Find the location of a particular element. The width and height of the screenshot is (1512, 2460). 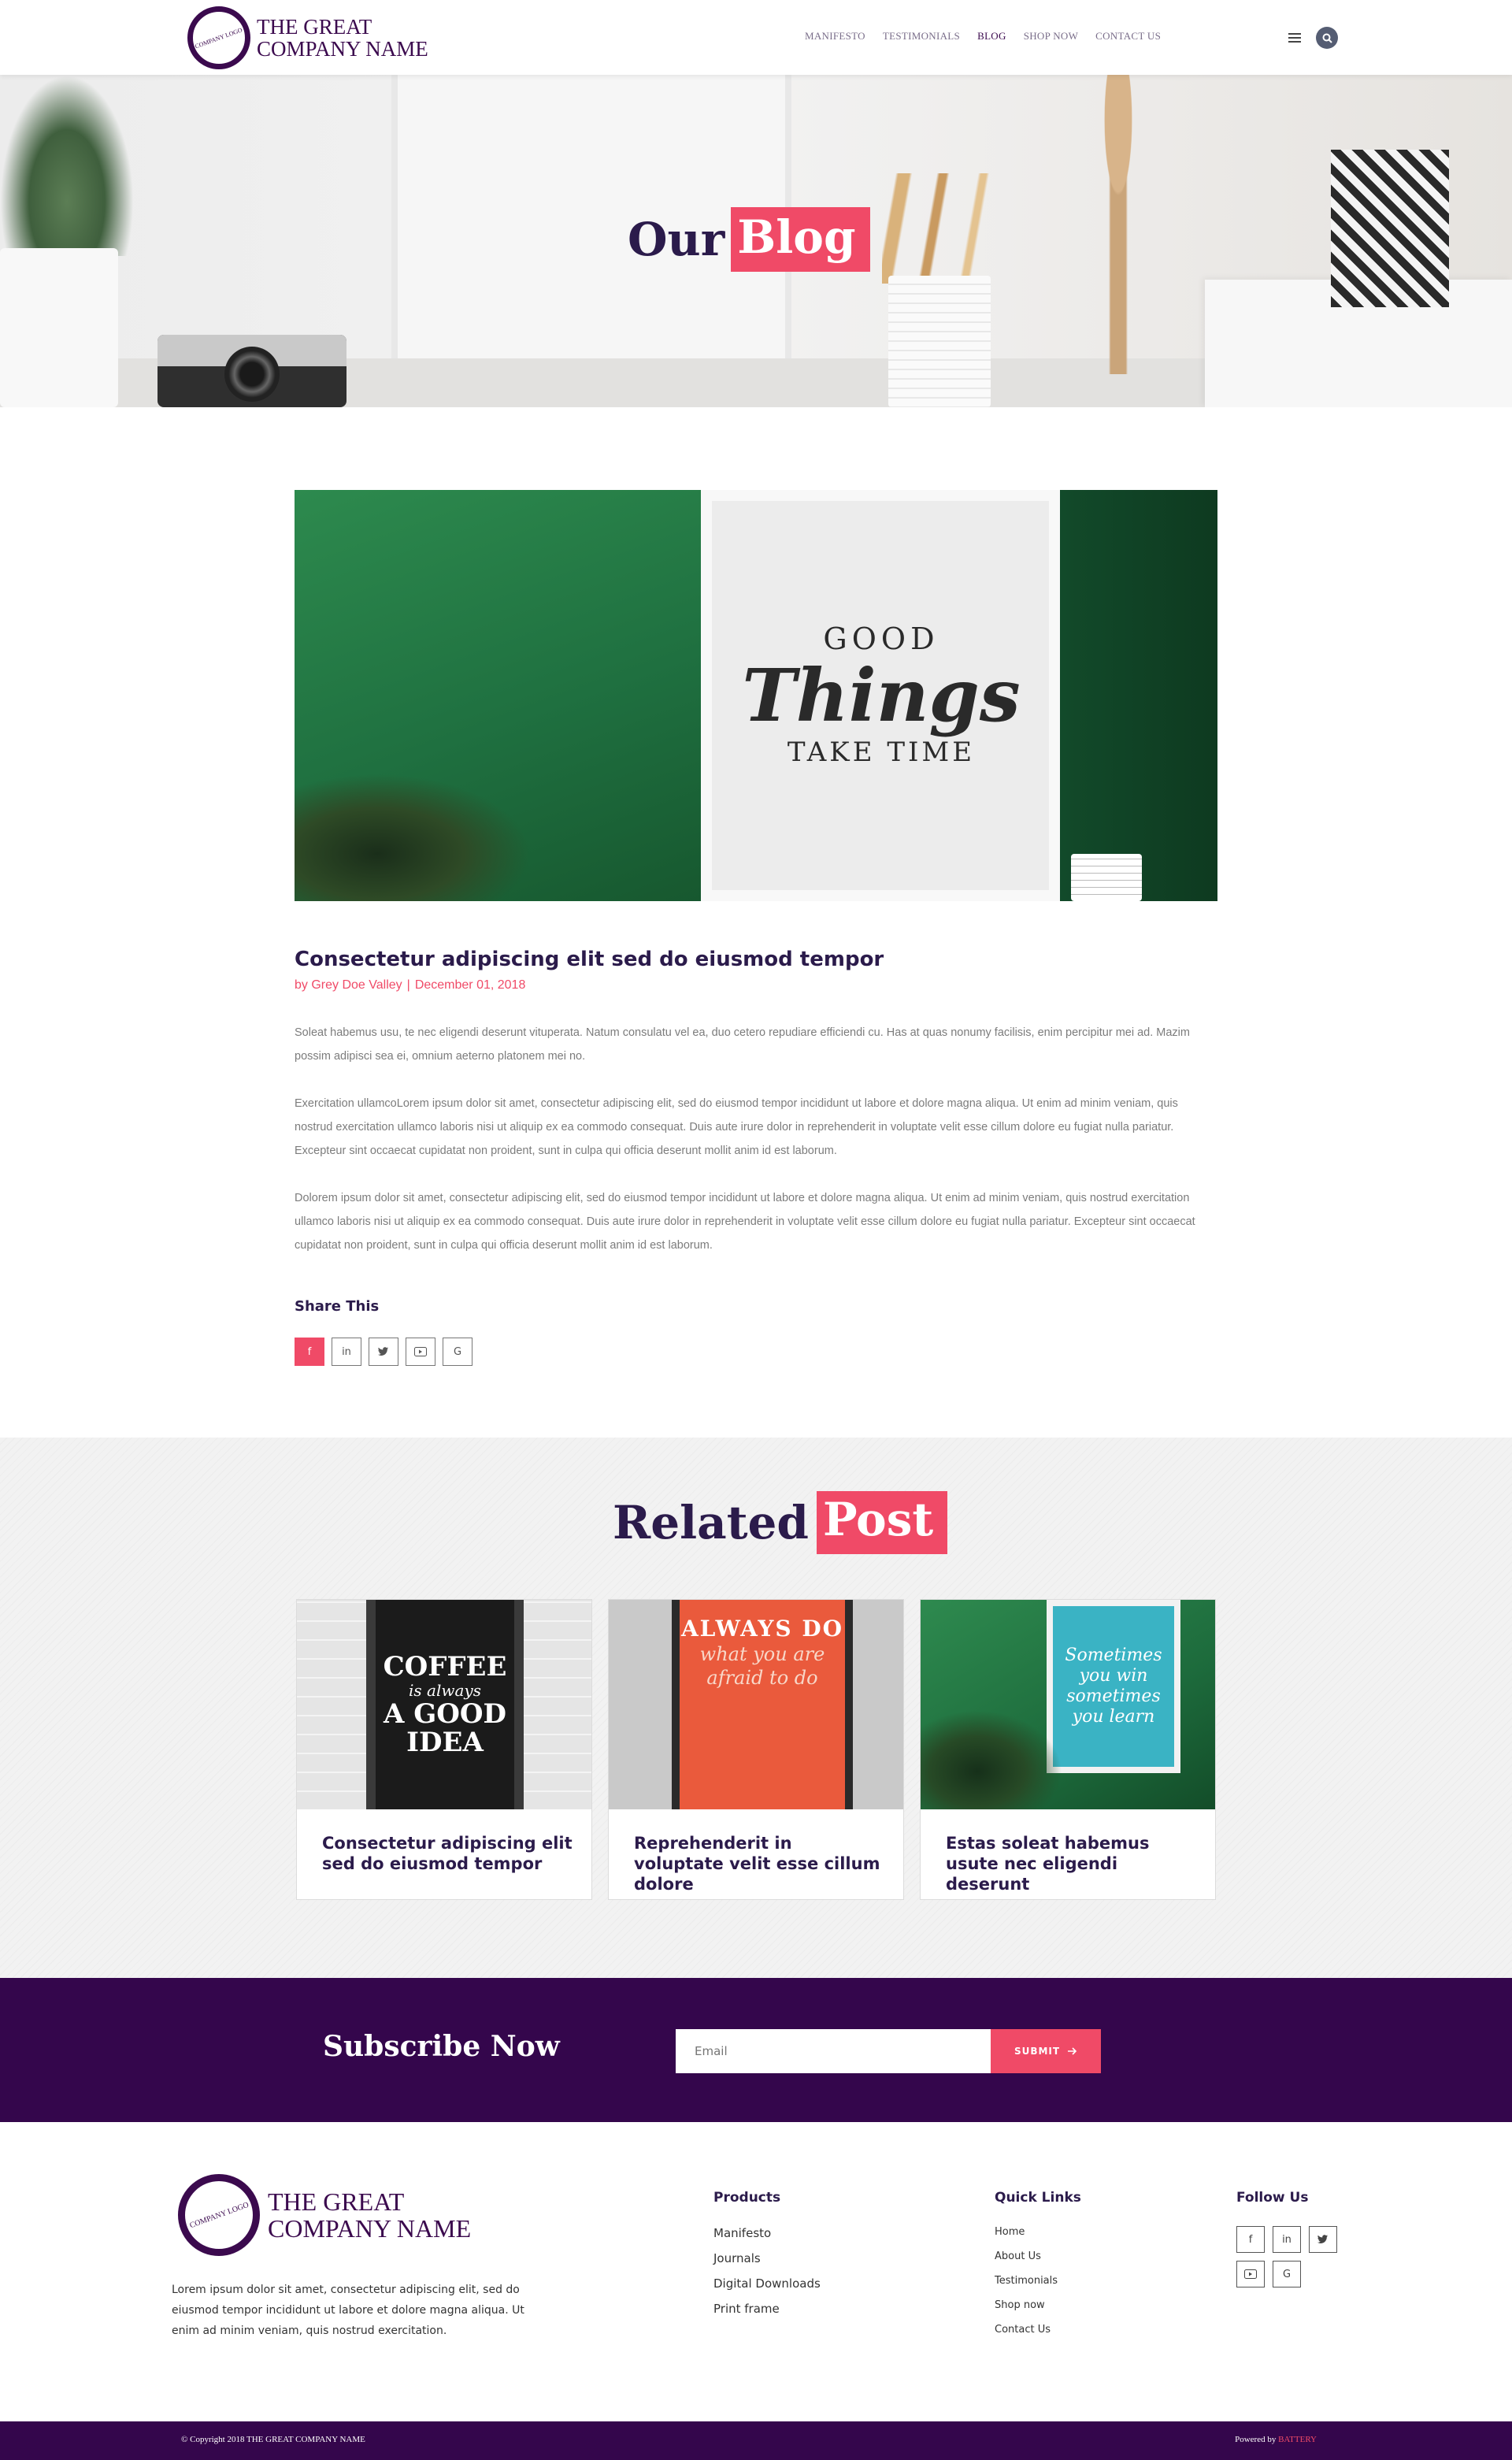

youtube-follow-button is located at coordinates (1250, 2274).